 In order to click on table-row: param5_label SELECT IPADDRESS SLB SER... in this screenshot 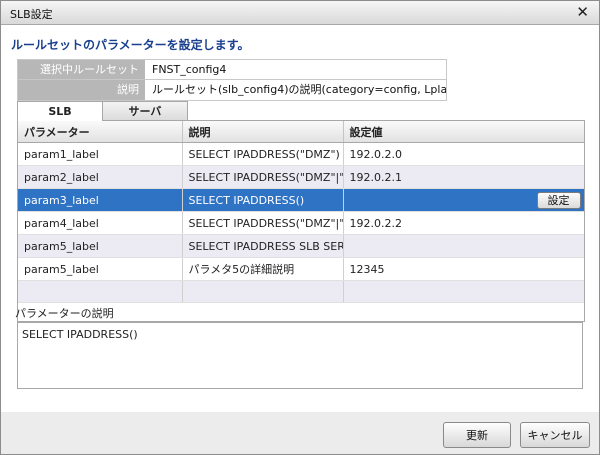, I will do `click(301, 246)`.